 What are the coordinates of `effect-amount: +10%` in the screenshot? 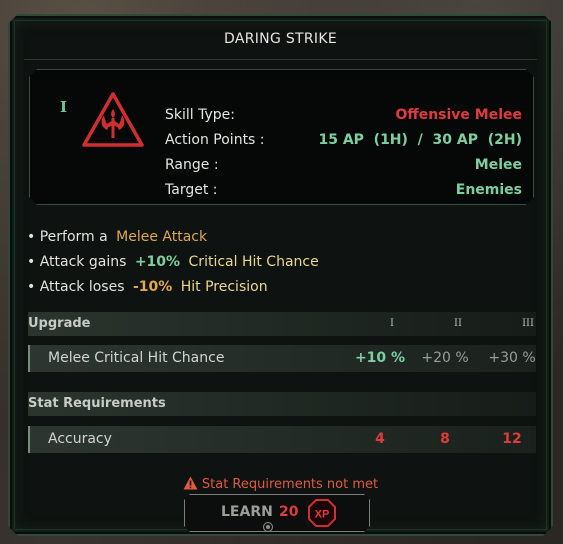 It's located at (157, 262).